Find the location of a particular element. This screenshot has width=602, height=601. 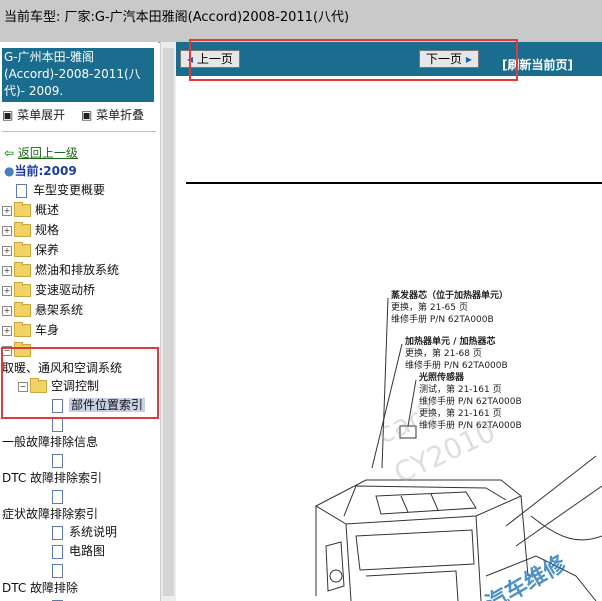

title-bar: 当前车型: 厂家:G-广汽本田雅阁(Accord)2008-2011(八代) is located at coordinates (301, 21).